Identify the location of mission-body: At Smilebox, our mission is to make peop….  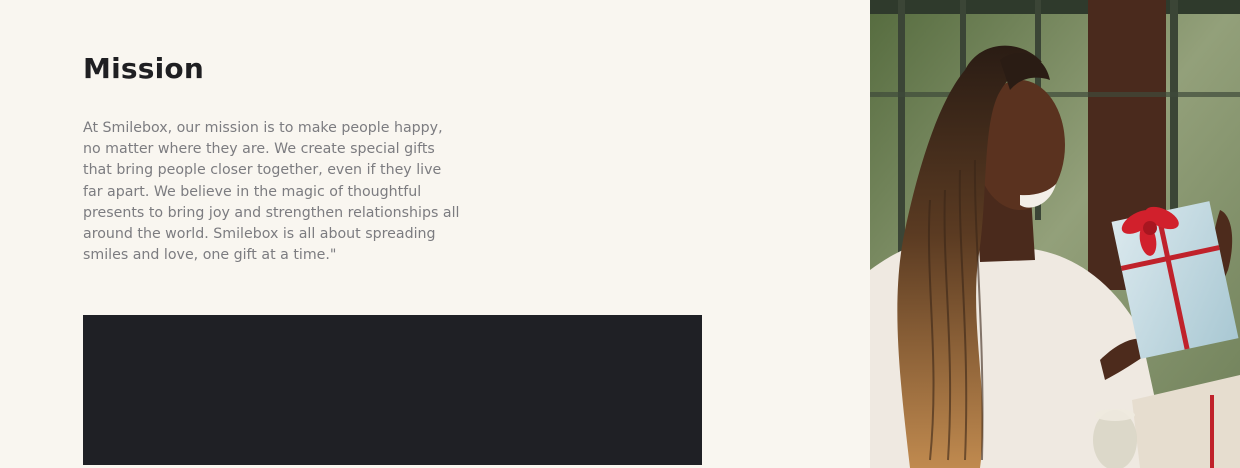
(271, 192).